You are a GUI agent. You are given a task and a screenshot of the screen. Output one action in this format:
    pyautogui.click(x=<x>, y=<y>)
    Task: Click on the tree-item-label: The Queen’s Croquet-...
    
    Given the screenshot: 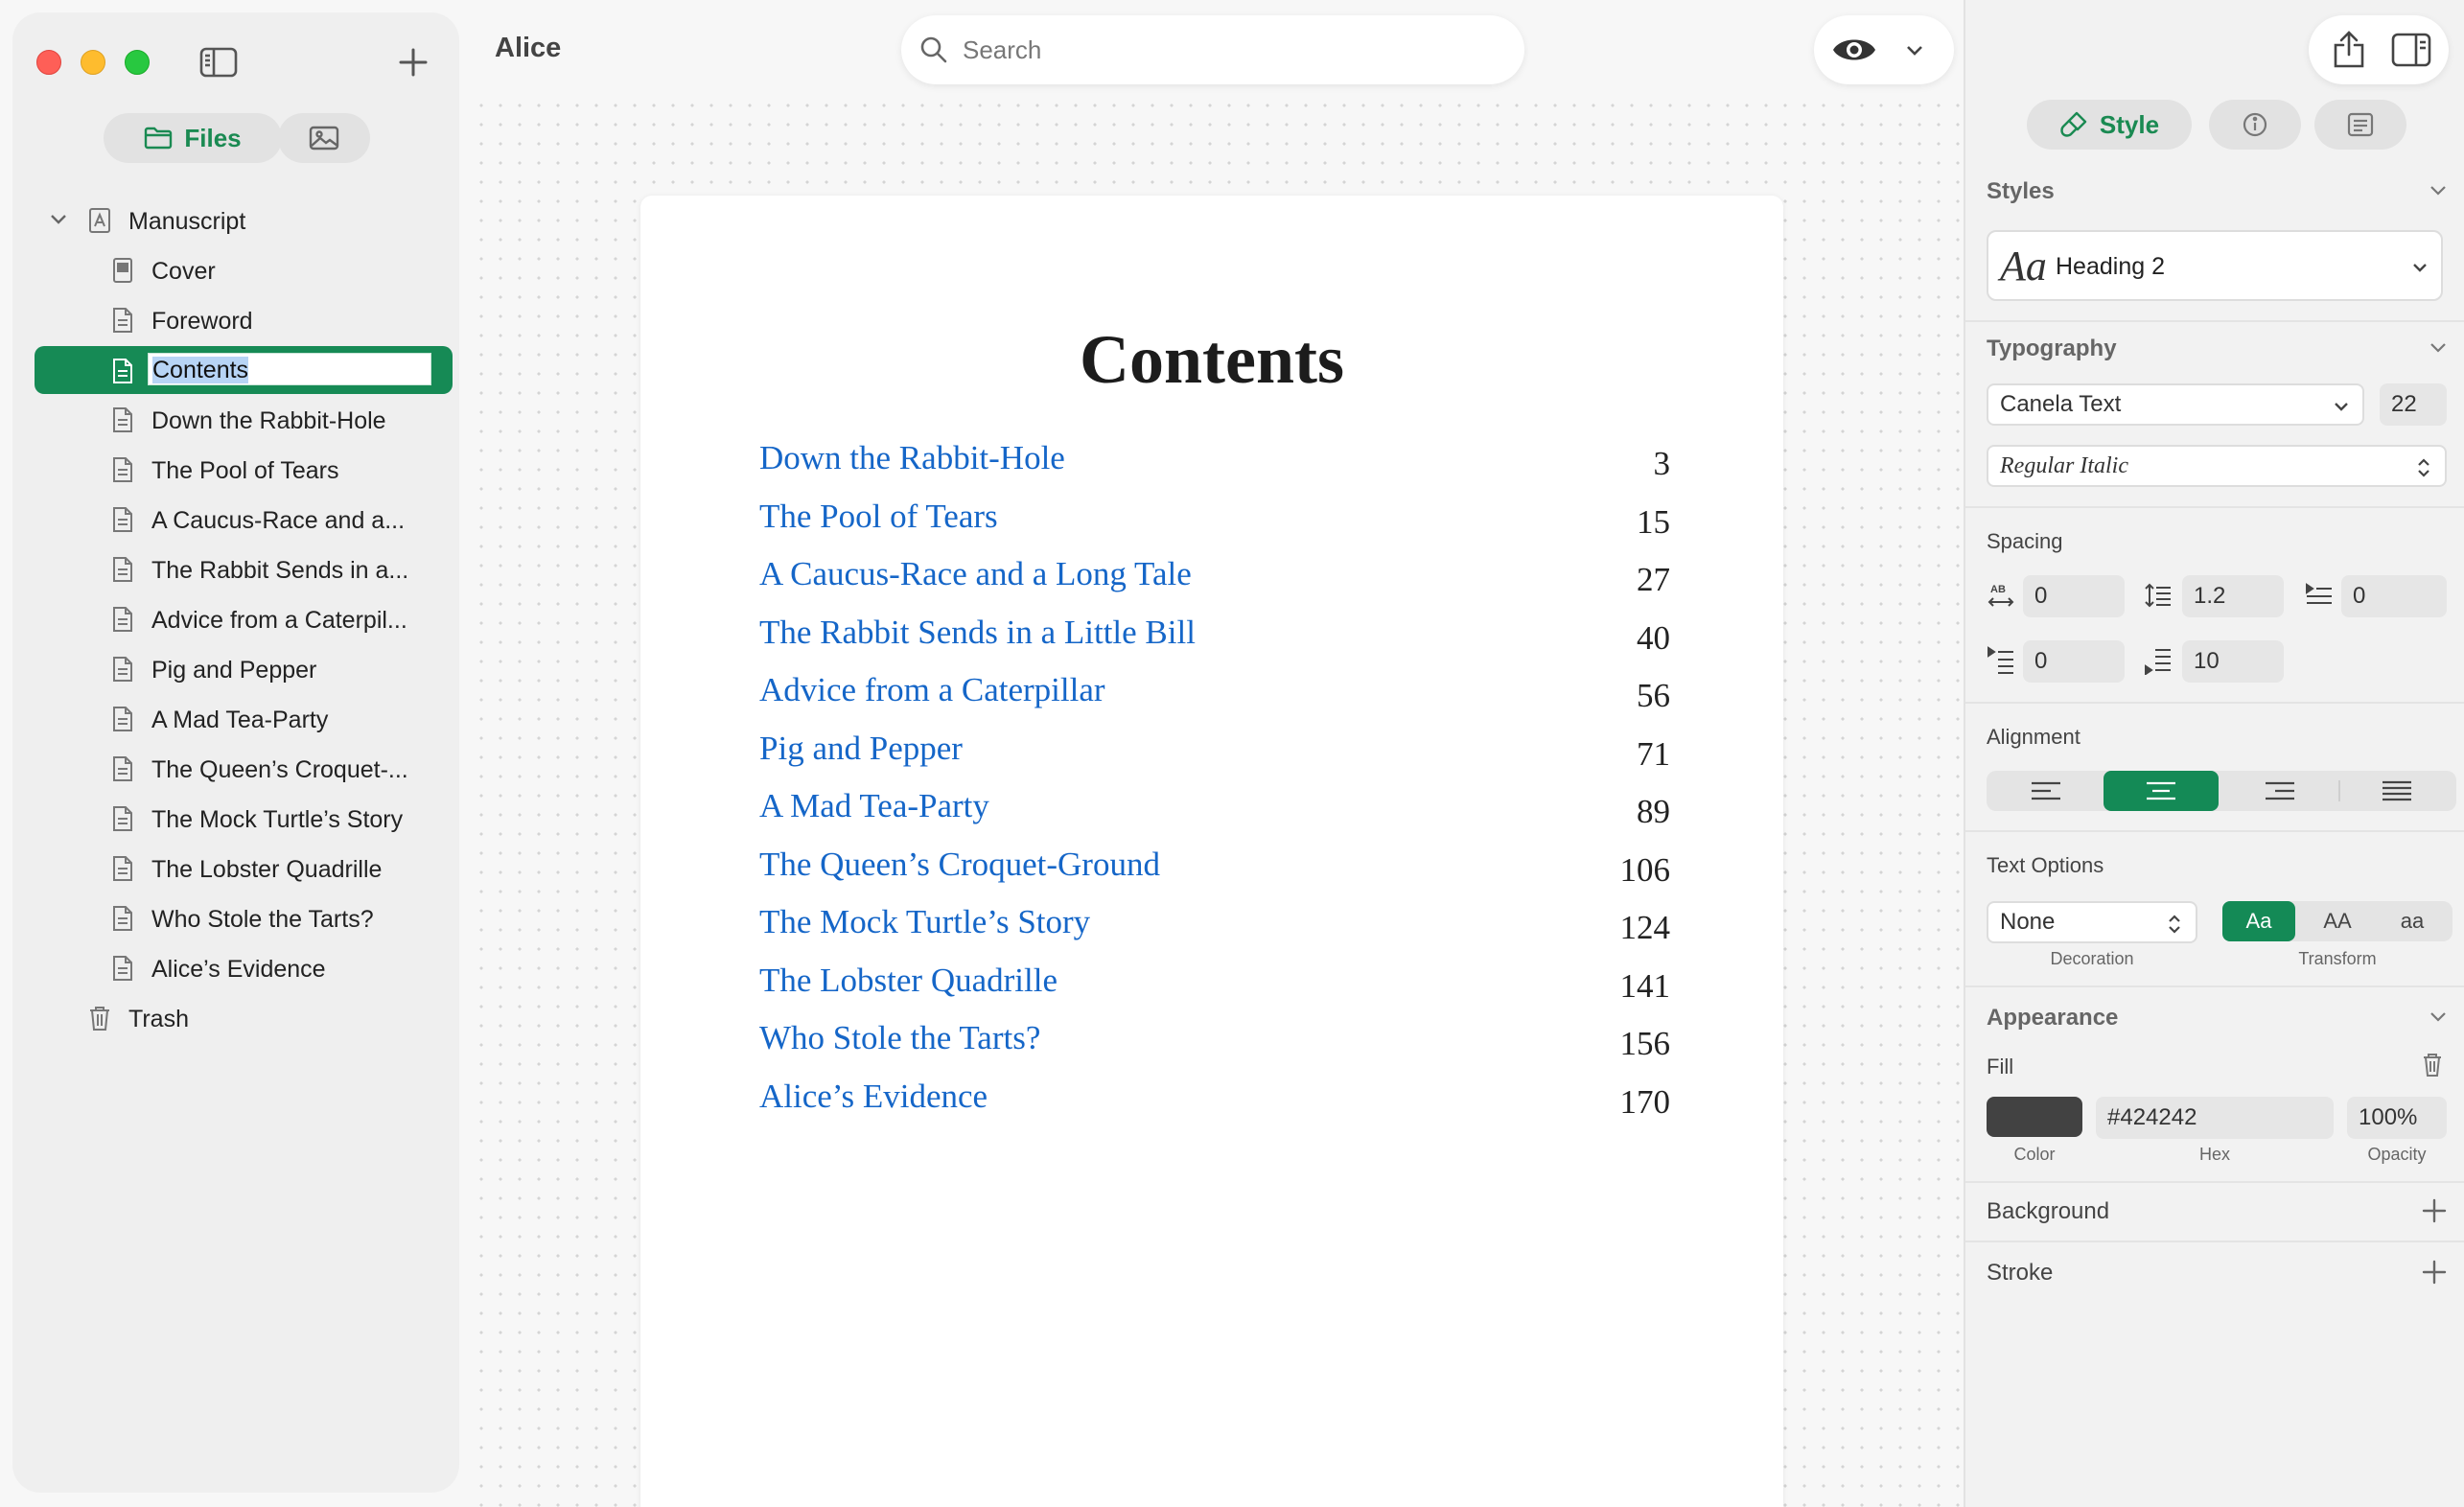 What is the action you would take?
    pyautogui.click(x=280, y=769)
    